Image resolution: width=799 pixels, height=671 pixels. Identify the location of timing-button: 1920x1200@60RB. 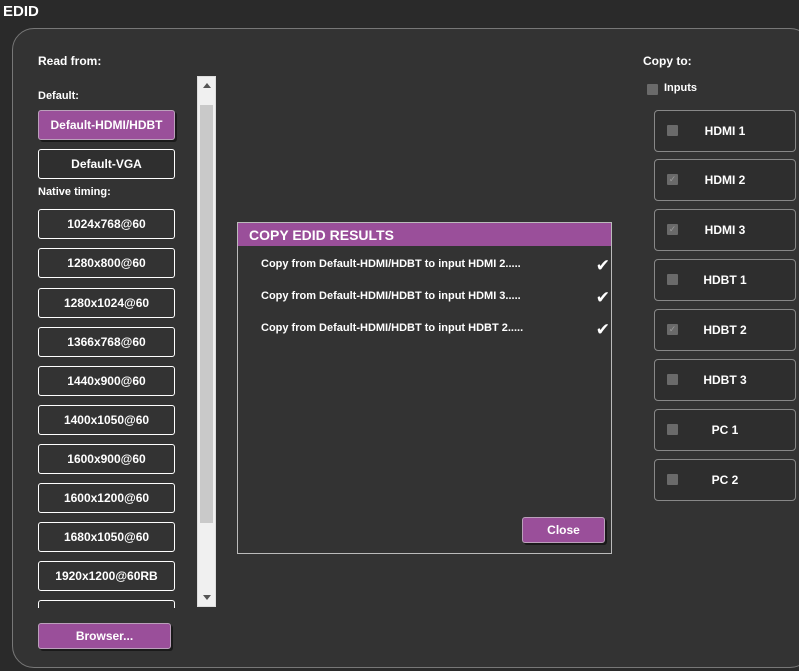
(106, 576).